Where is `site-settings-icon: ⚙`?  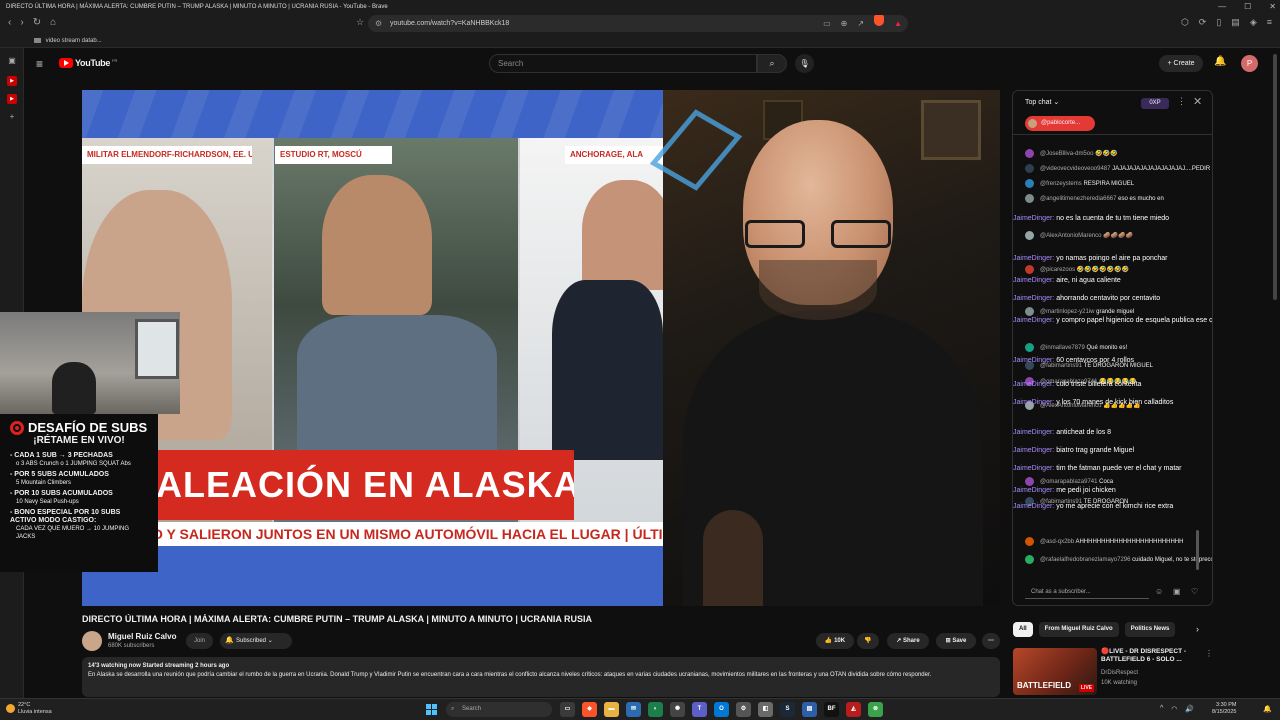 site-settings-icon: ⚙ is located at coordinates (378, 23).